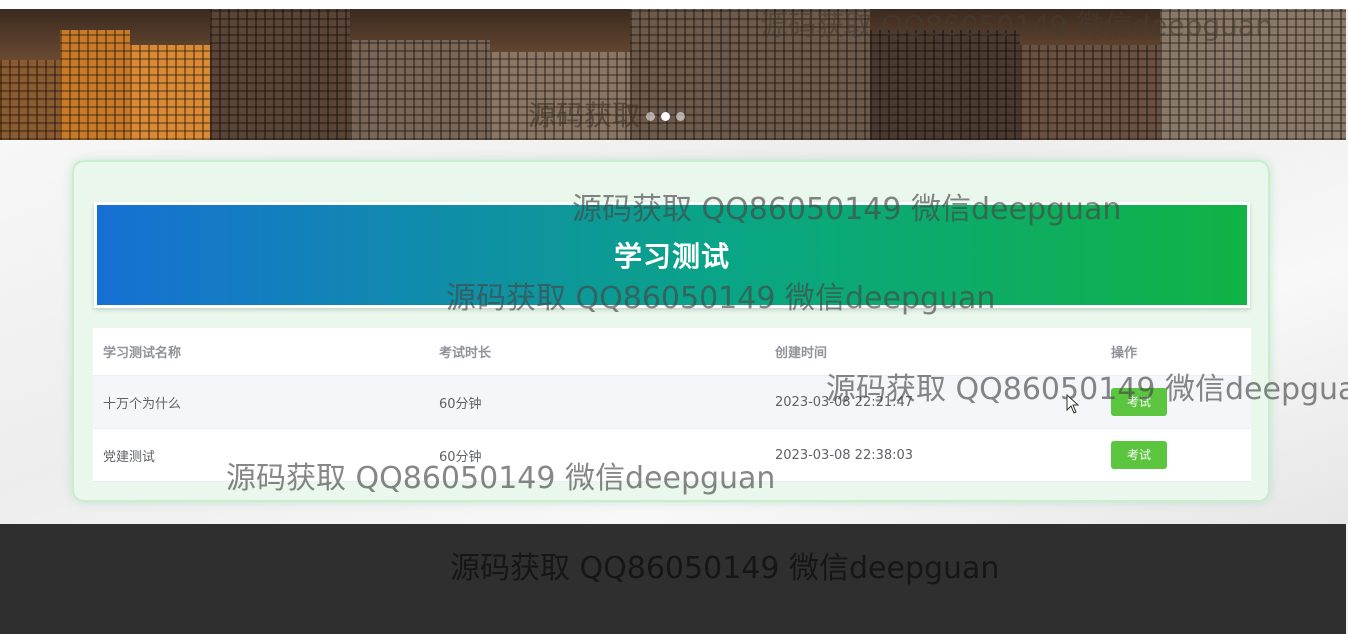 This screenshot has width=1348, height=634. Describe the element at coordinates (465, 353) in the screenshot. I see `header-duration: 考试时长` at that location.